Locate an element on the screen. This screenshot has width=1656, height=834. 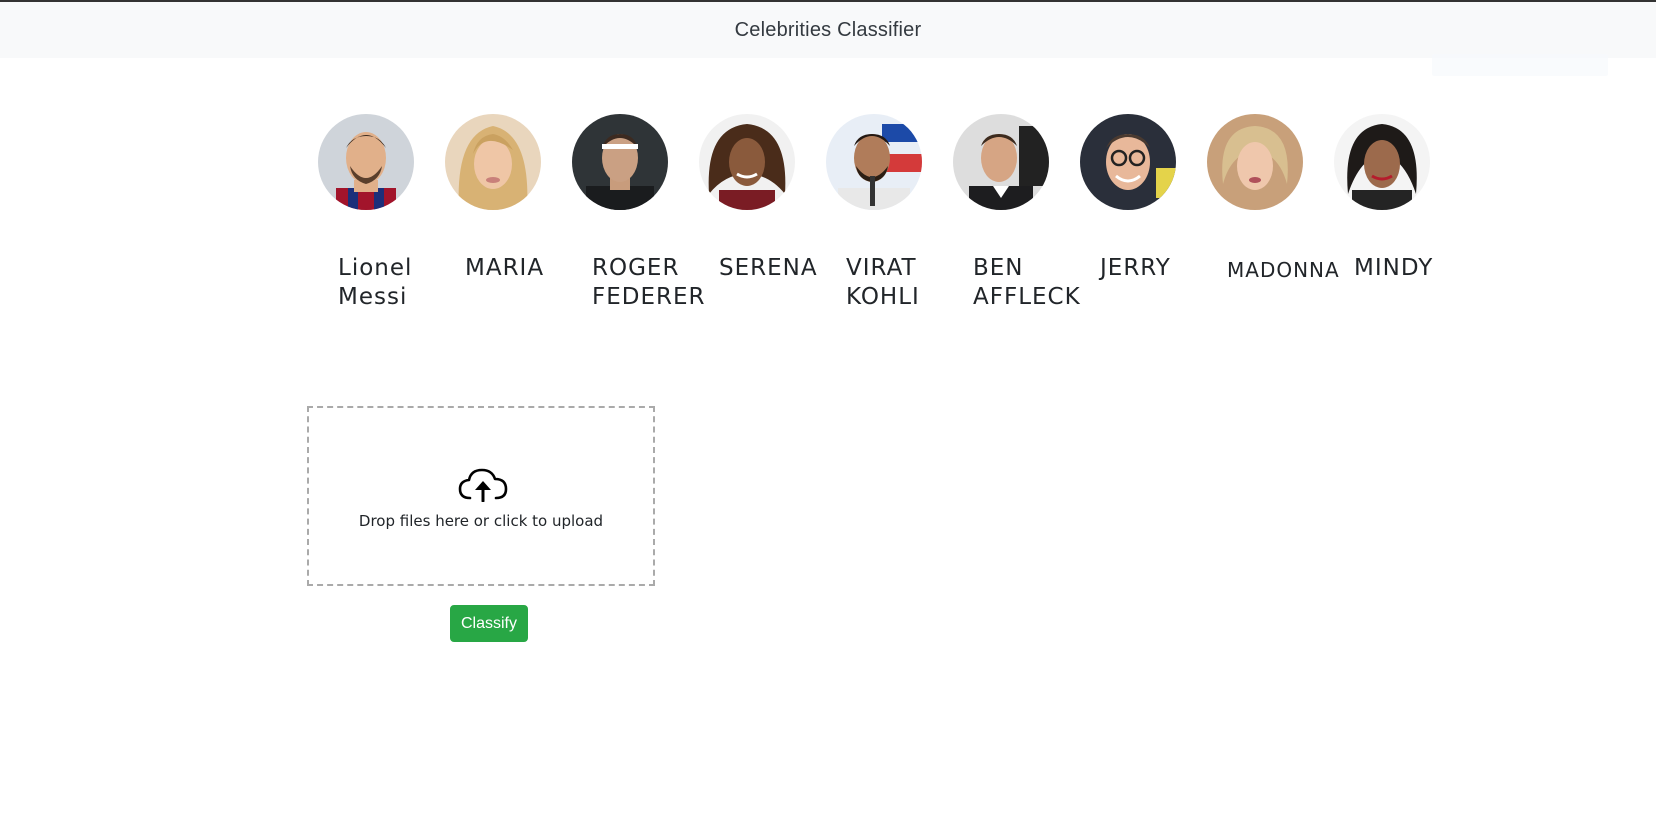
celebrity-name: Lionel Messi is located at coordinates (375, 282).